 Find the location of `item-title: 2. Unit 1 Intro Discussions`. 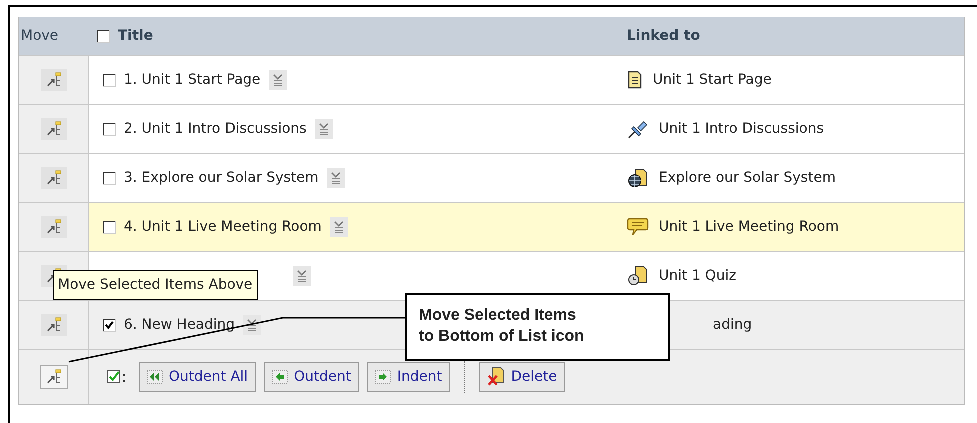

item-title: 2. Unit 1 Intro Discussions is located at coordinates (215, 129).